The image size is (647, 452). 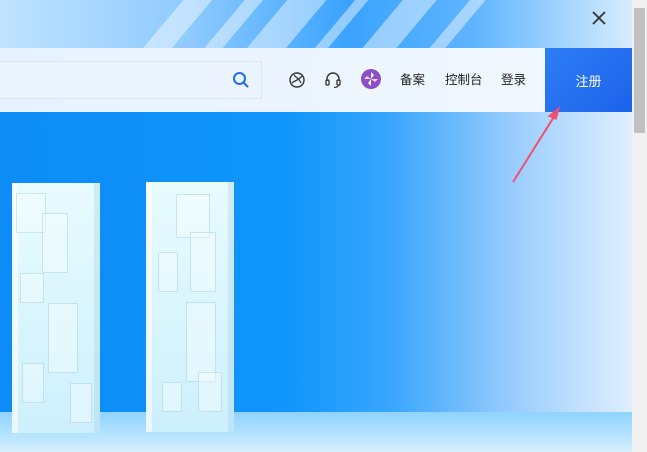 I want to click on nav-link-console: 控制台, so click(x=464, y=80).